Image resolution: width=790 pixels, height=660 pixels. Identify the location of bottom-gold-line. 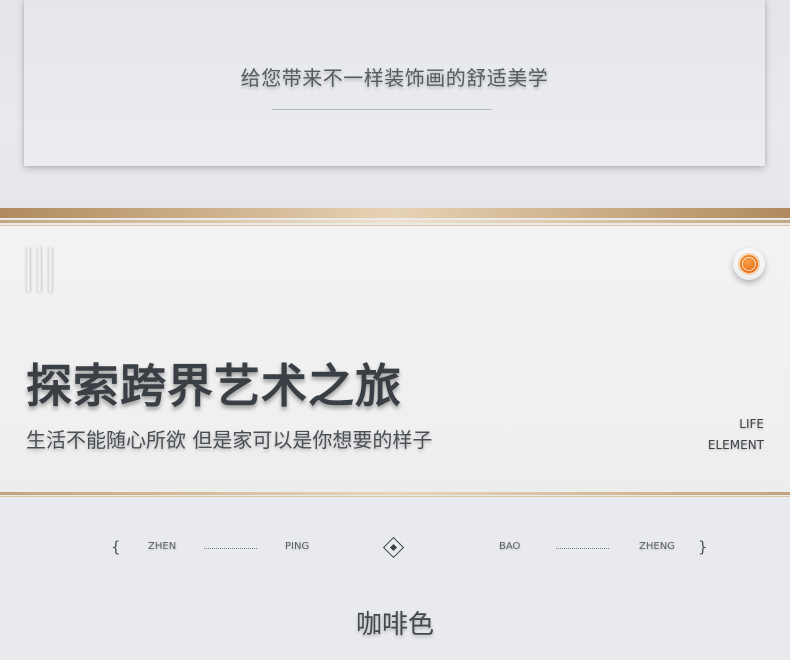
(395, 493).